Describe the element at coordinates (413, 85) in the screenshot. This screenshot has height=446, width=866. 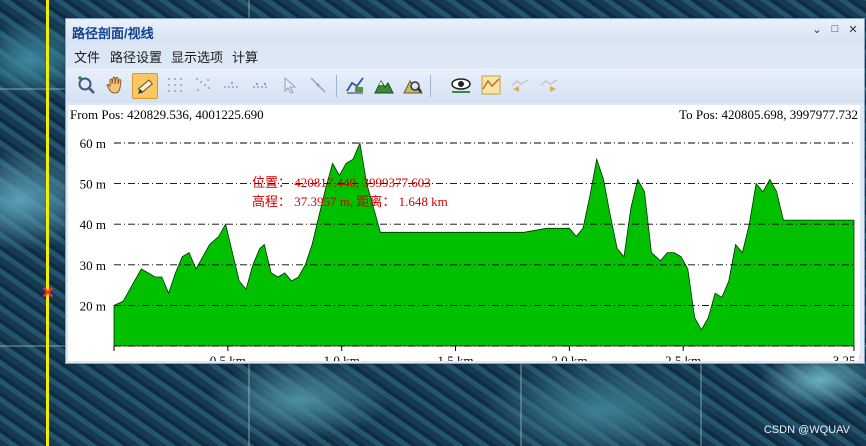
I see `terrain-search-icon` at that location.